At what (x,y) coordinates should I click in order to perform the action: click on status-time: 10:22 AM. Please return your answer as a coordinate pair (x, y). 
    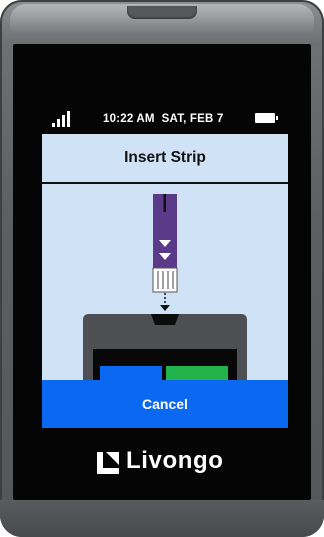
    Looking at the image, I should click on (129, 119).